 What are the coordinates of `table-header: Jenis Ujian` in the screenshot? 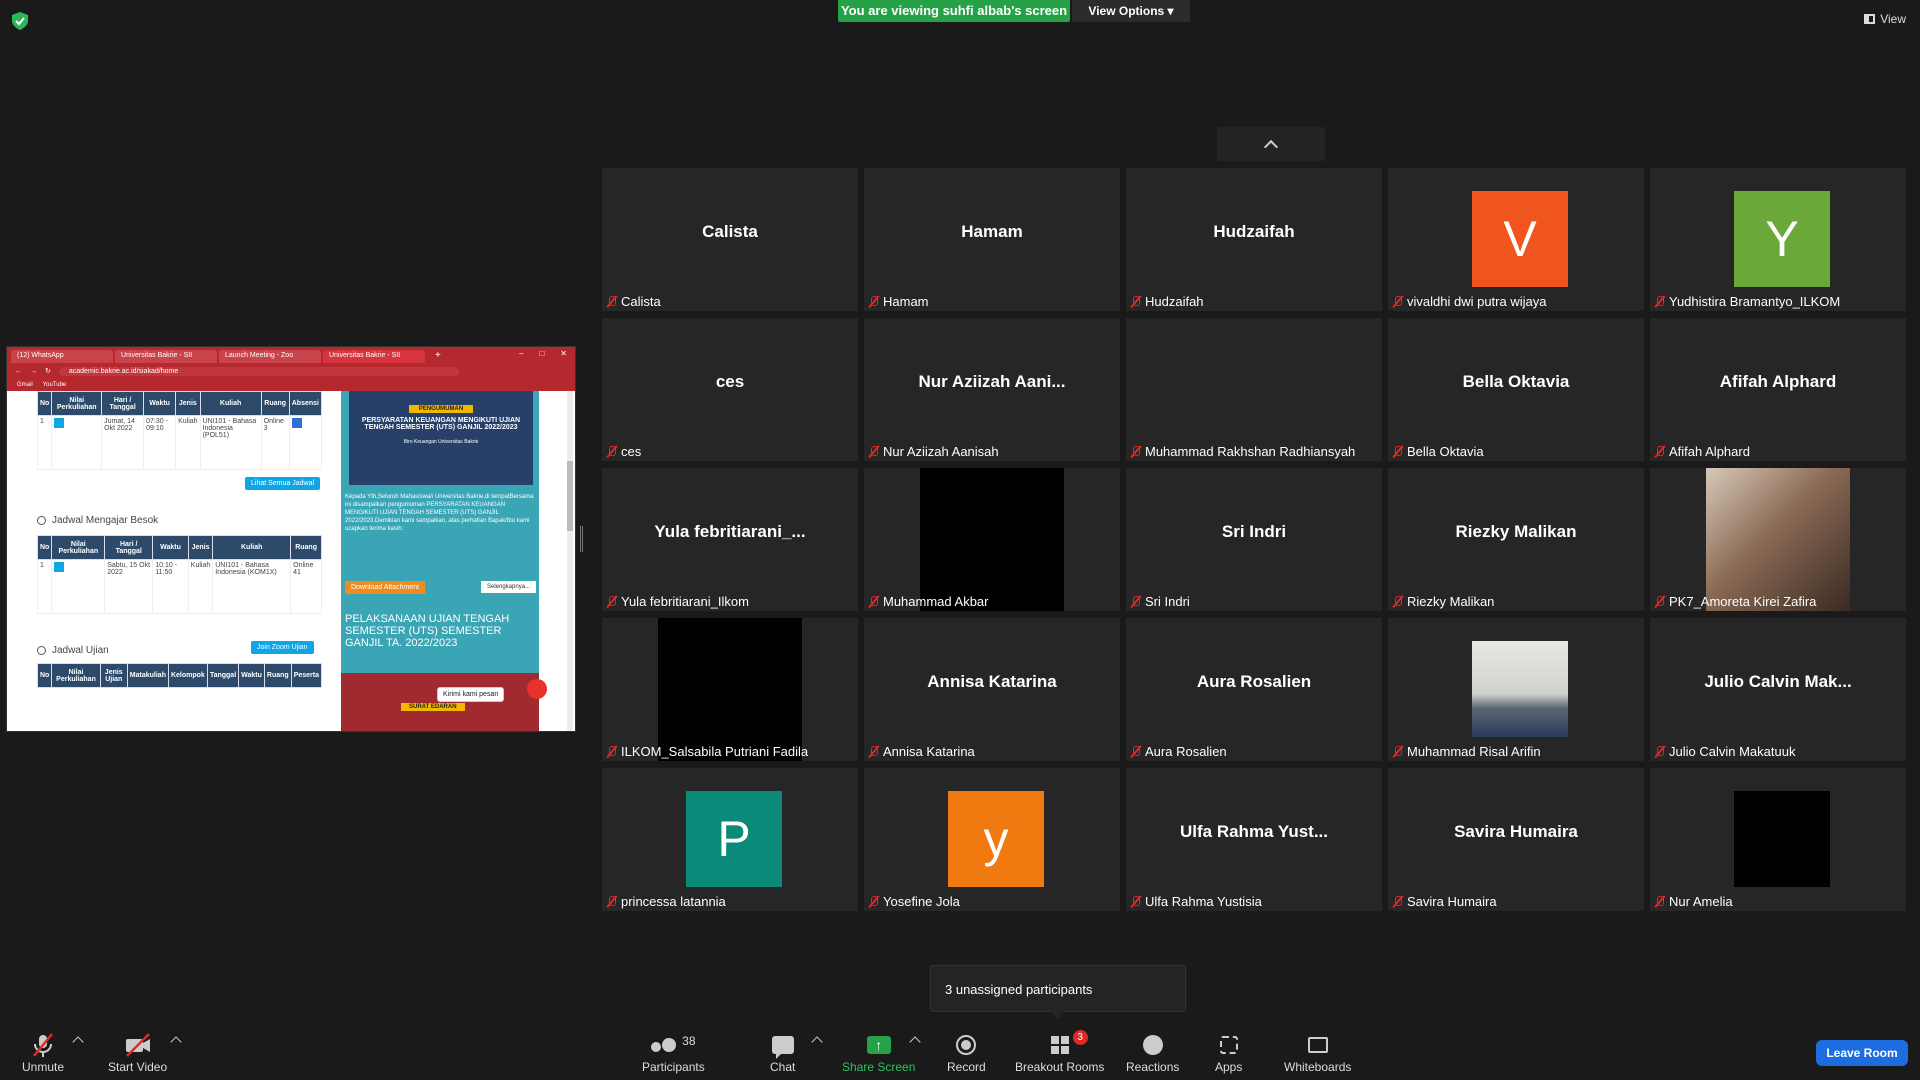 It's located at (113, 675).